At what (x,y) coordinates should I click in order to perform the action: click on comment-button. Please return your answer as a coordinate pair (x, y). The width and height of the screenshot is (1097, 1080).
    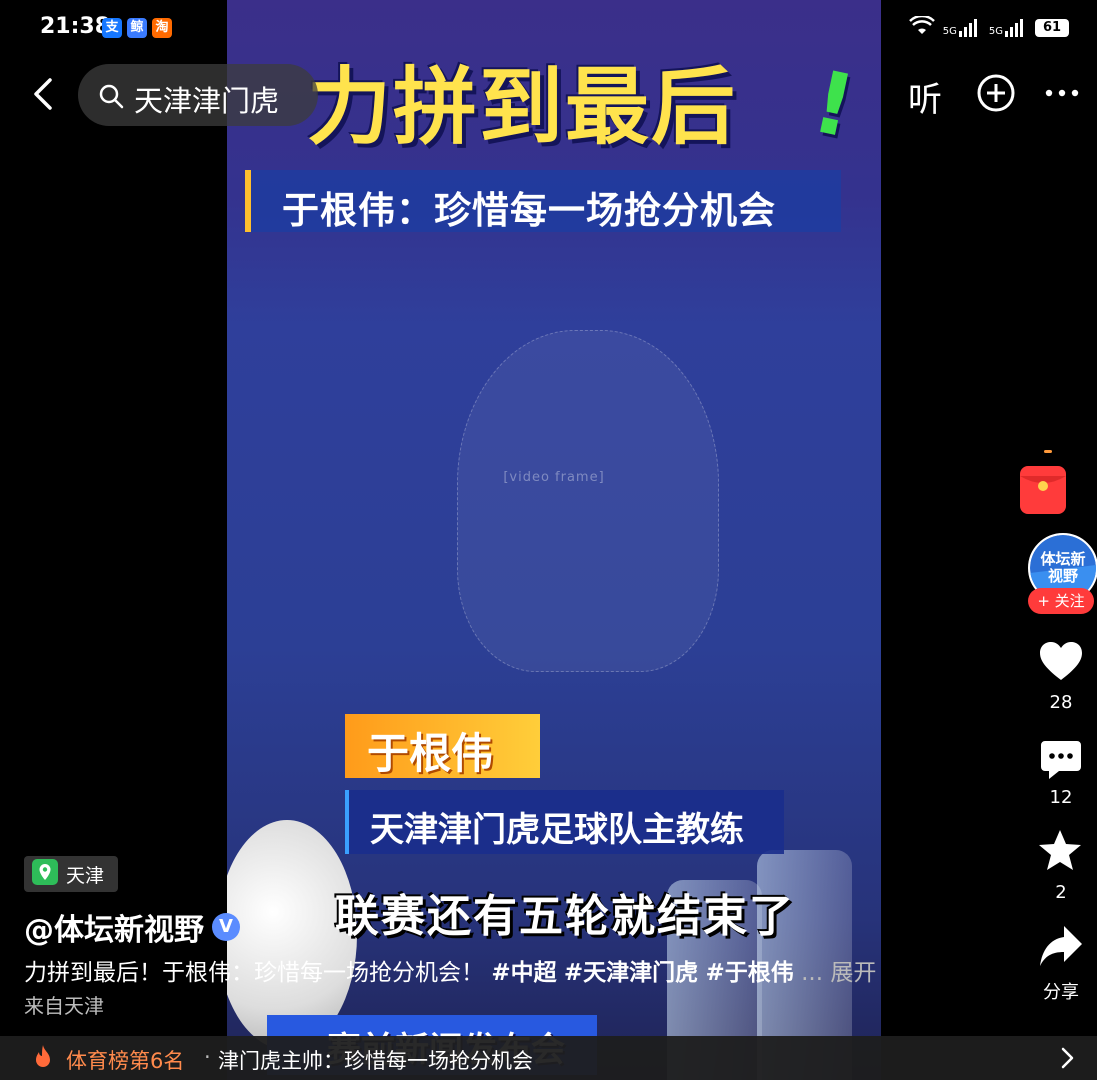
    Looking at the image, I should click on (1061, 762).